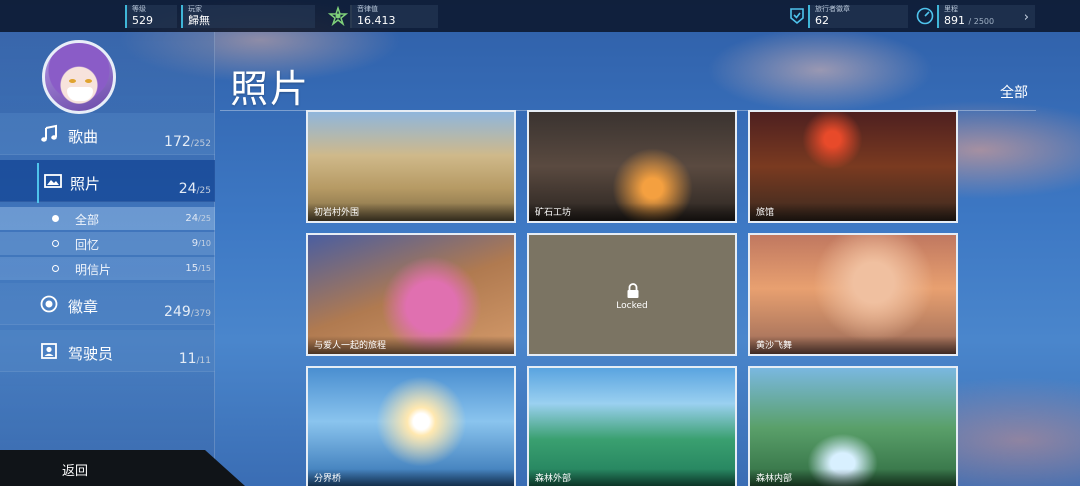 Image resolution: width=1080 pixels, height=486 pixels. What do you see at coordinates (75, 471) in the screenshot?
I see `back-label: 返回` at bounding box center [75, 471].